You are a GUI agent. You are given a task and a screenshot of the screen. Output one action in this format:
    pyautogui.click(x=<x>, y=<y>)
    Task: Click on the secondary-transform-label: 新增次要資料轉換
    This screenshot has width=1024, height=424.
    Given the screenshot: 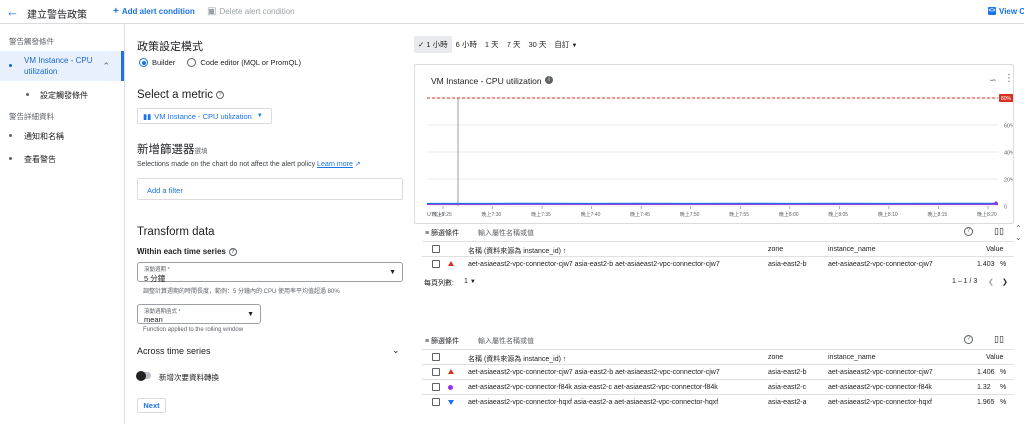 What is the action you would take?
    pyautogui.click(x=189, y=377)
    